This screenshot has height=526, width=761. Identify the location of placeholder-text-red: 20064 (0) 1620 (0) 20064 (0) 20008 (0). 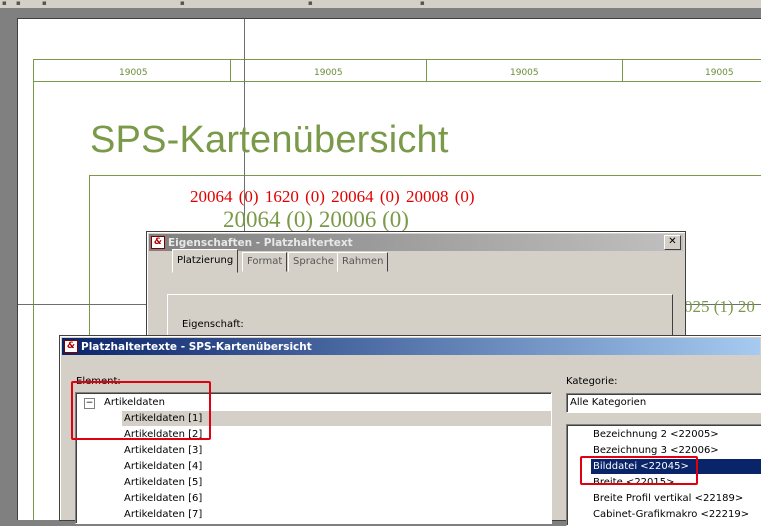
(332, 196).